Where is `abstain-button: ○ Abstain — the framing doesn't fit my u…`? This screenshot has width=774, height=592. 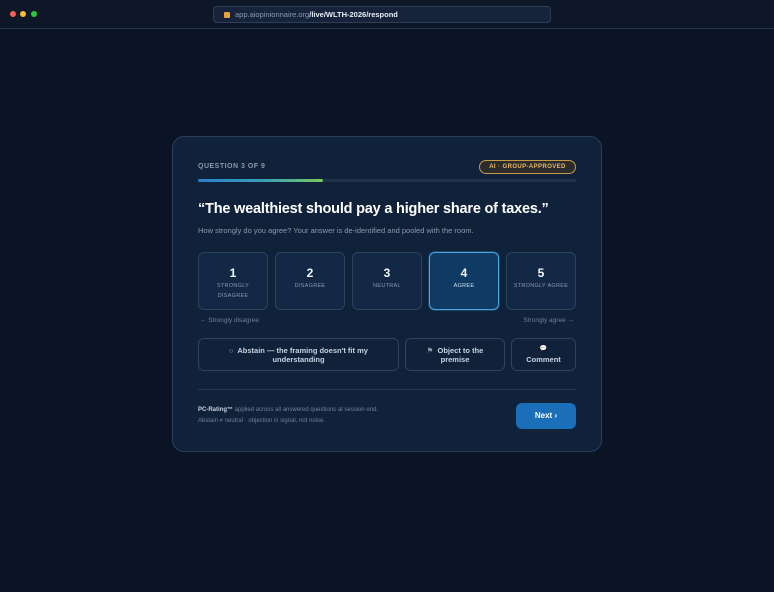 abstain-button: ○ Abstain — the framing doesn't fit my u… is located at coordinates (298, 354).